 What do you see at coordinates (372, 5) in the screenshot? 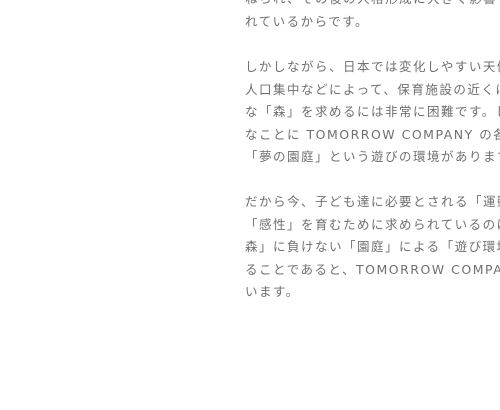
I see `paragraph-line: ねられ、その後の人格形成に大きく影響す` at bounding box center [372, 5].